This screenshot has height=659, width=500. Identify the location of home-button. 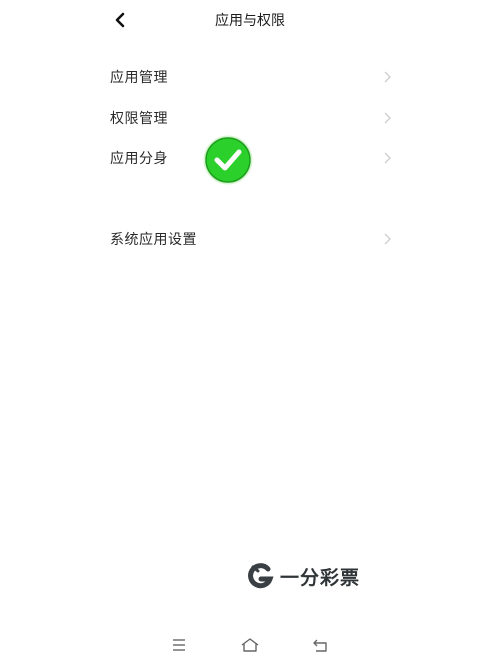
(250, 645).